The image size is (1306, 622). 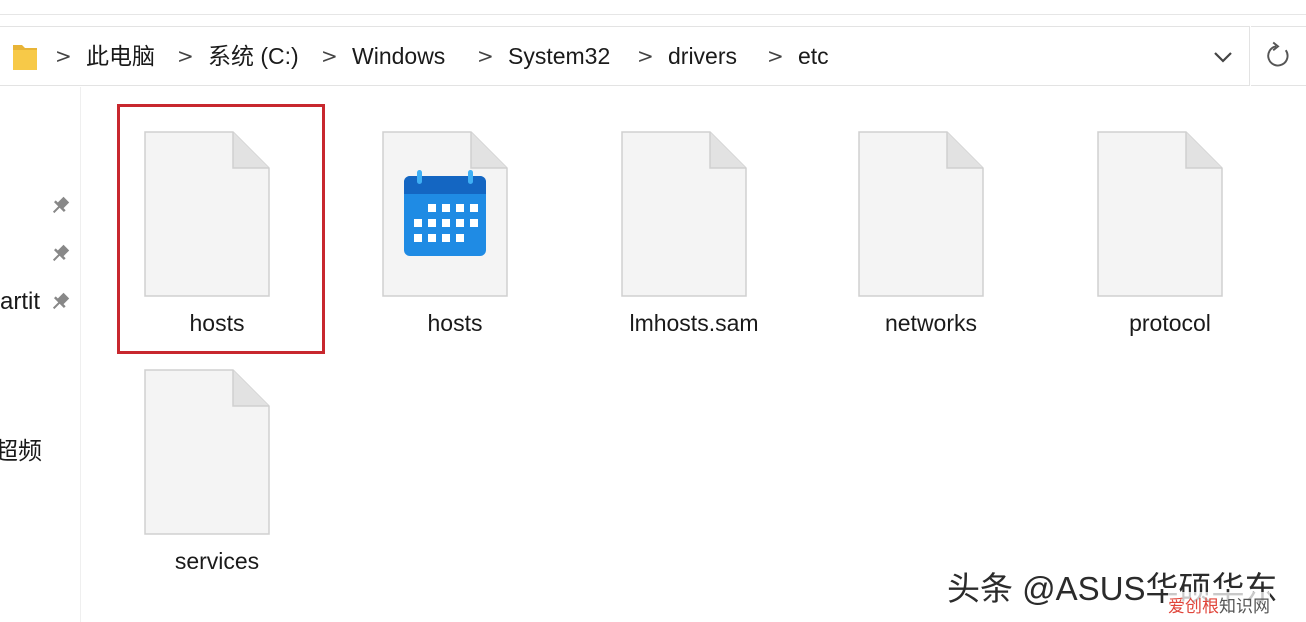 I want to click on refresh-button, so click(x=1278, y=56).